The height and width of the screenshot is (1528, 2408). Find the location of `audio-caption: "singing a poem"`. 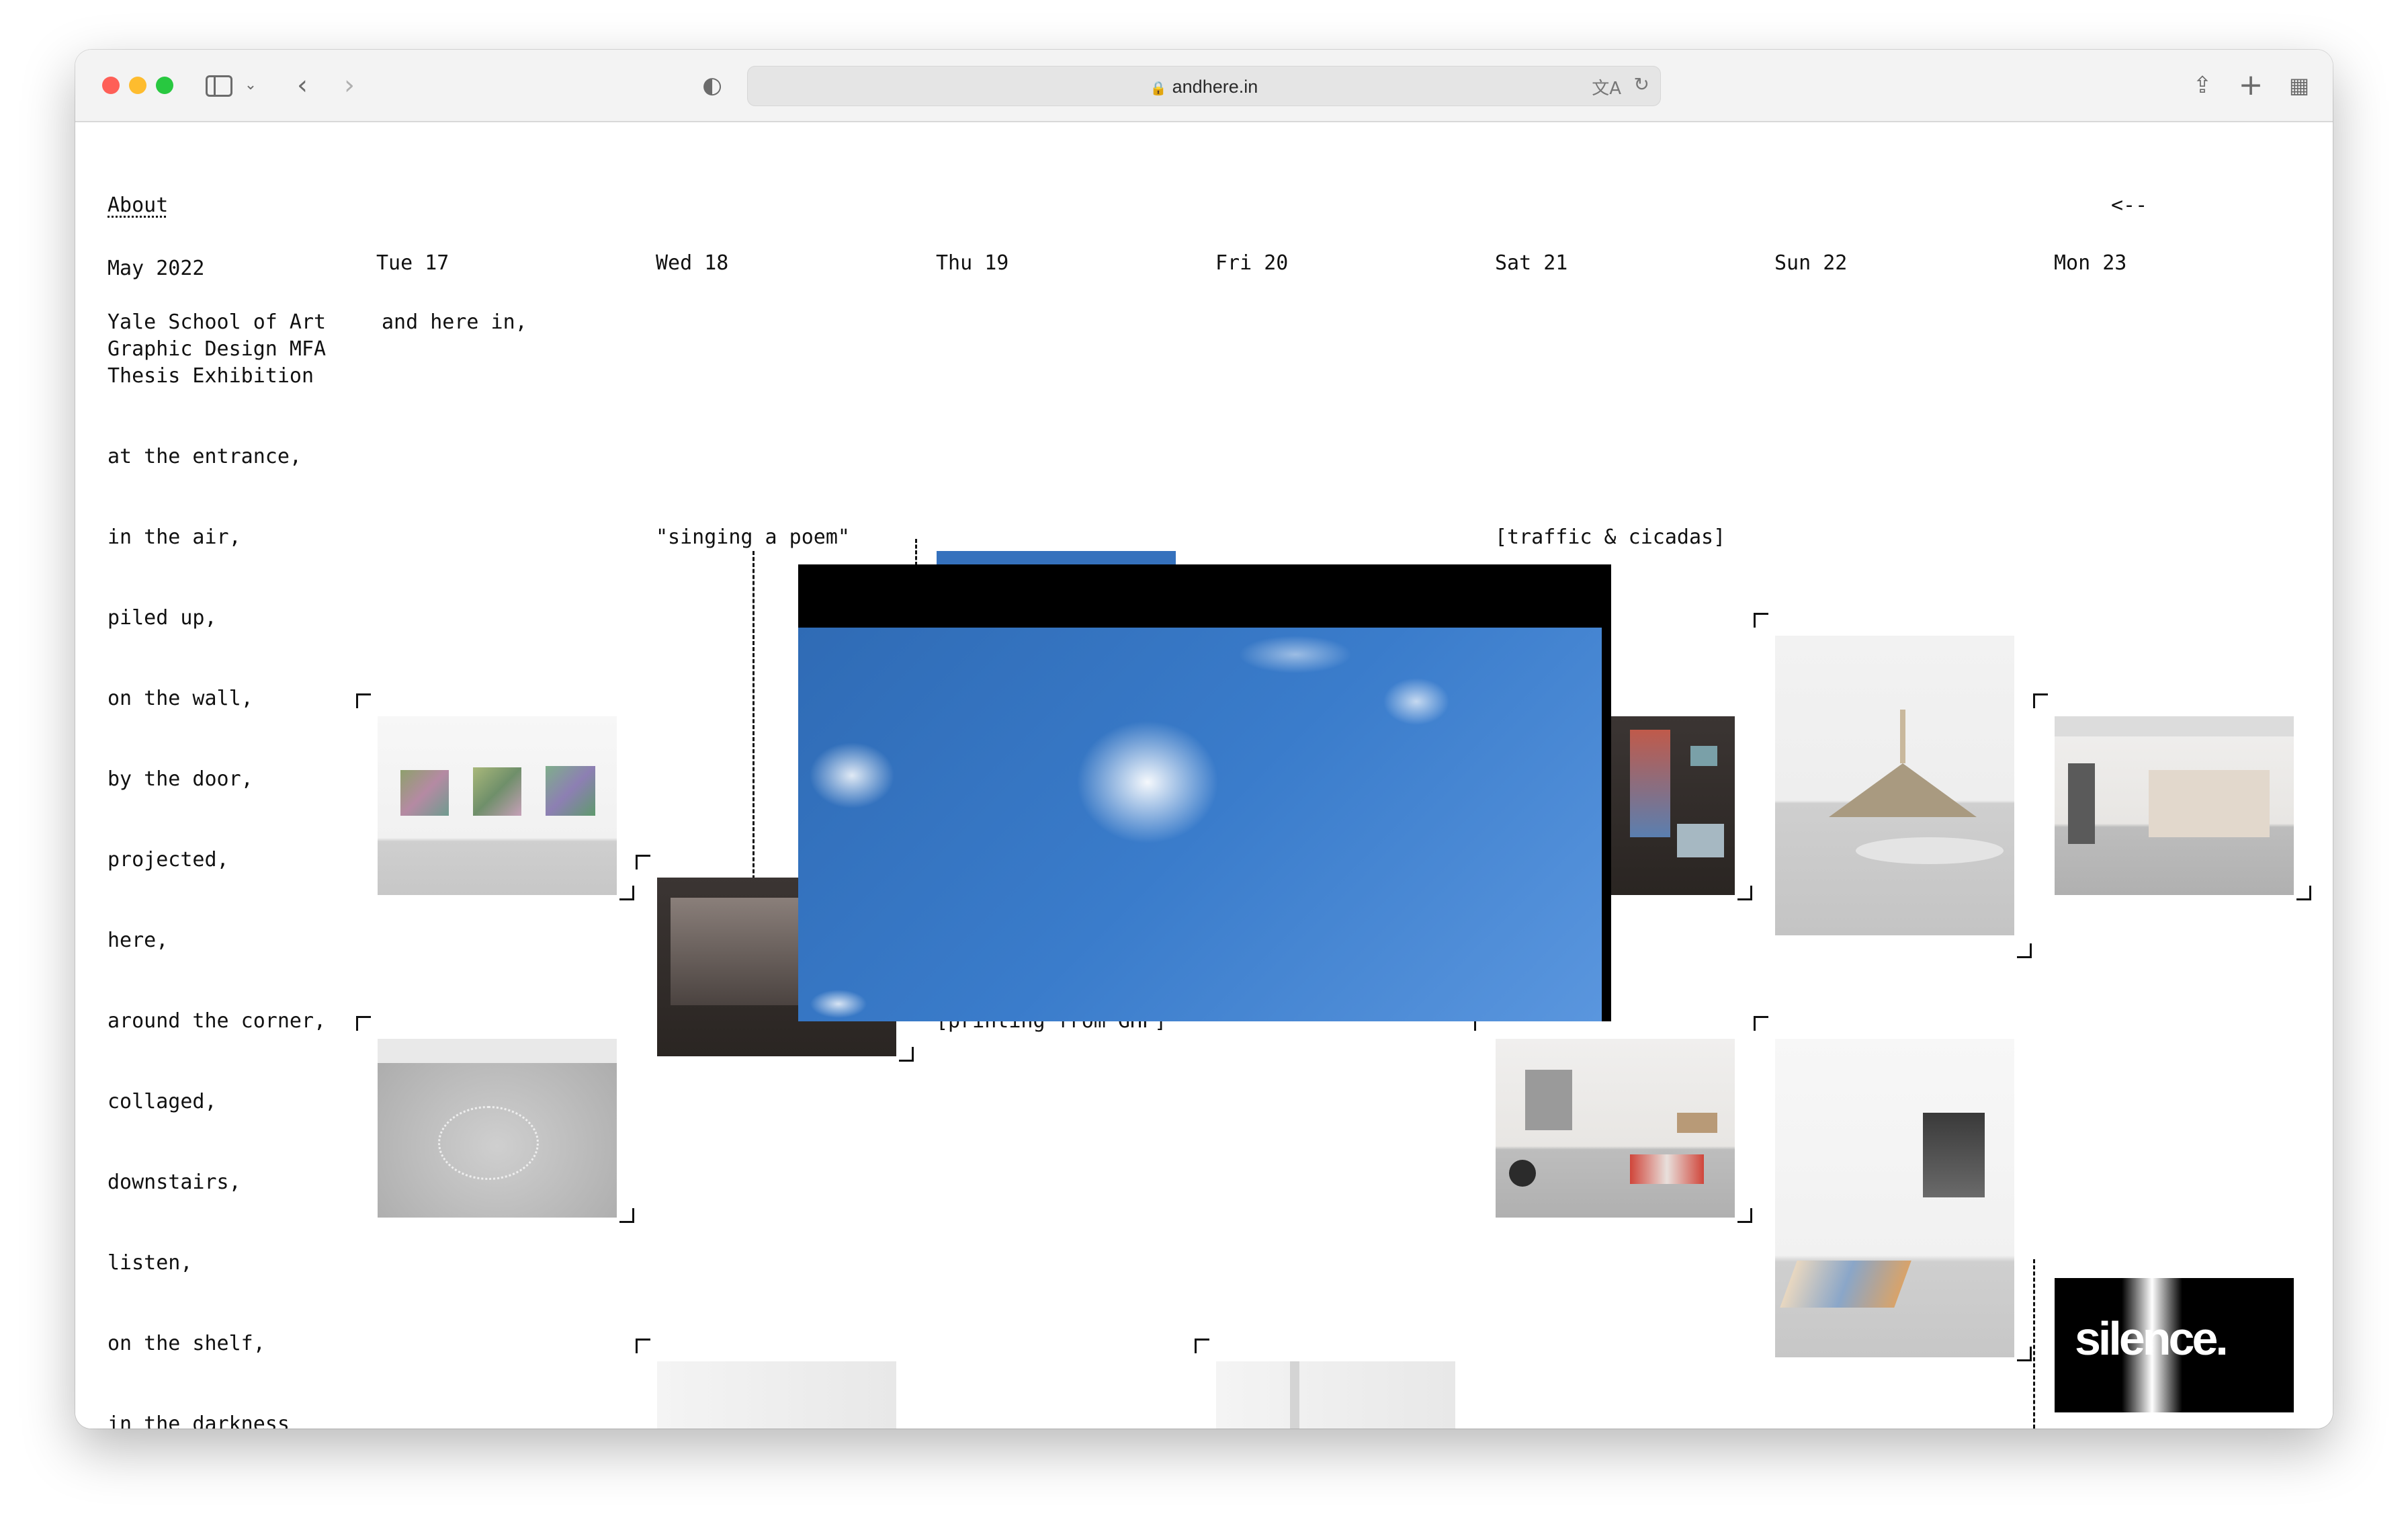

audio-caption: "singing a poem" is located at coordinates (753, 537).